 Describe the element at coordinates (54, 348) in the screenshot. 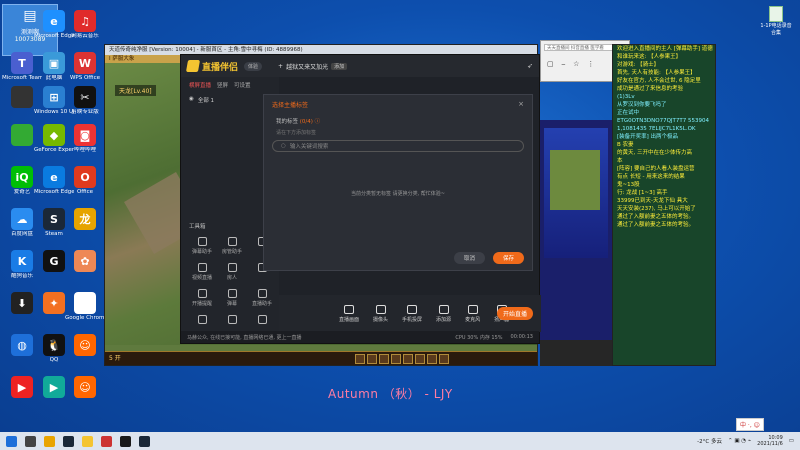

I see `desktop-icon: 🐧 QQ` at that location.